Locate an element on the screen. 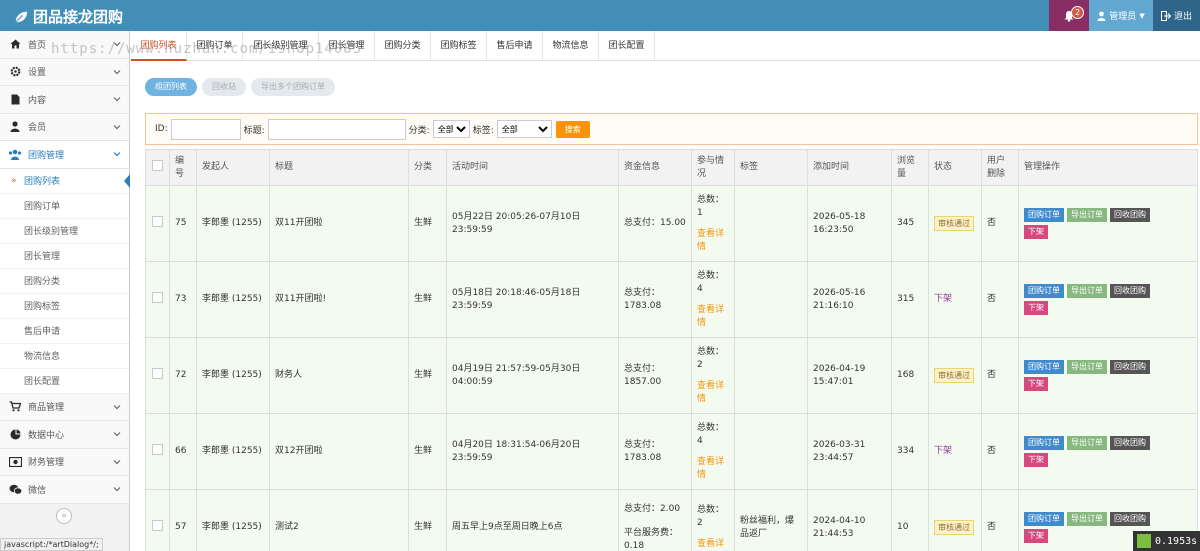  row-views: 10 is located at coordinates (910, 520).